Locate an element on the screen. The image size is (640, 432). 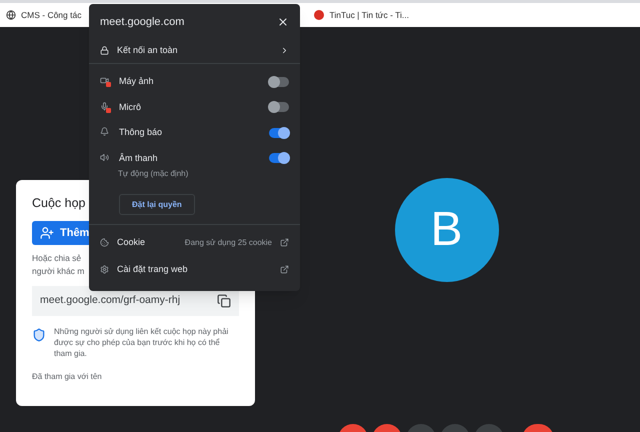
permission-subtitle: Tự động (mặc định) is located at coordinates (154, 174).